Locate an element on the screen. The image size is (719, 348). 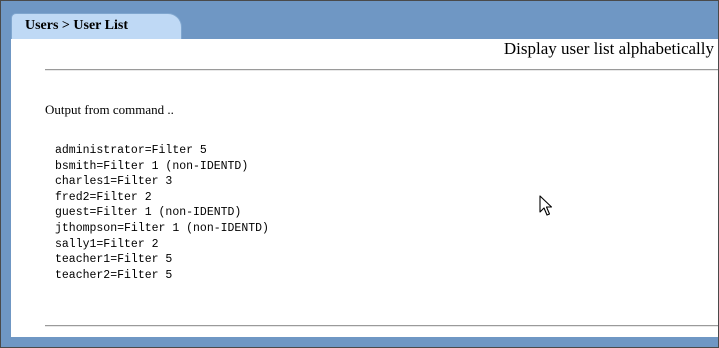
bottom-divider is located at coordinates (381, 326).